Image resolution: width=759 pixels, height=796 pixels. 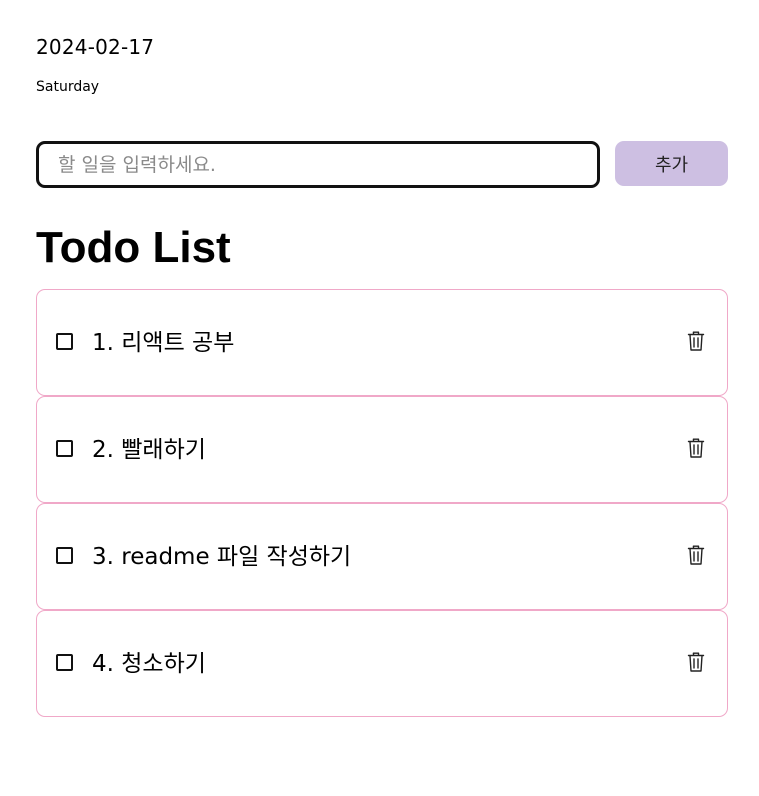 What do you see at coordinates (318, 164) in the screenshot?
I see `todo-input` at bounding box center [318, 164].